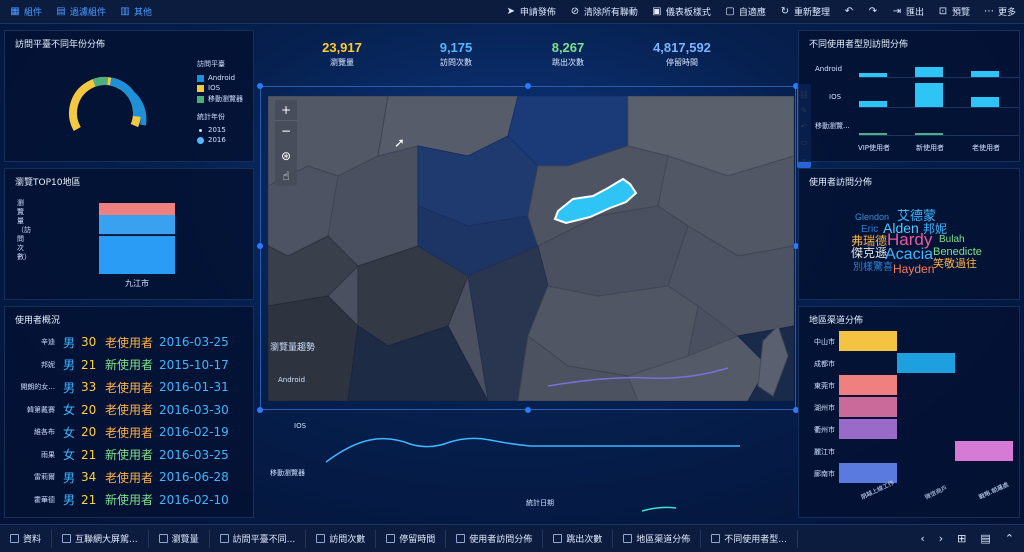  What do you see at coordinates (873, 11) in the screenshot?
I see `redo-button: ↷` at bounding box center [873, 11].